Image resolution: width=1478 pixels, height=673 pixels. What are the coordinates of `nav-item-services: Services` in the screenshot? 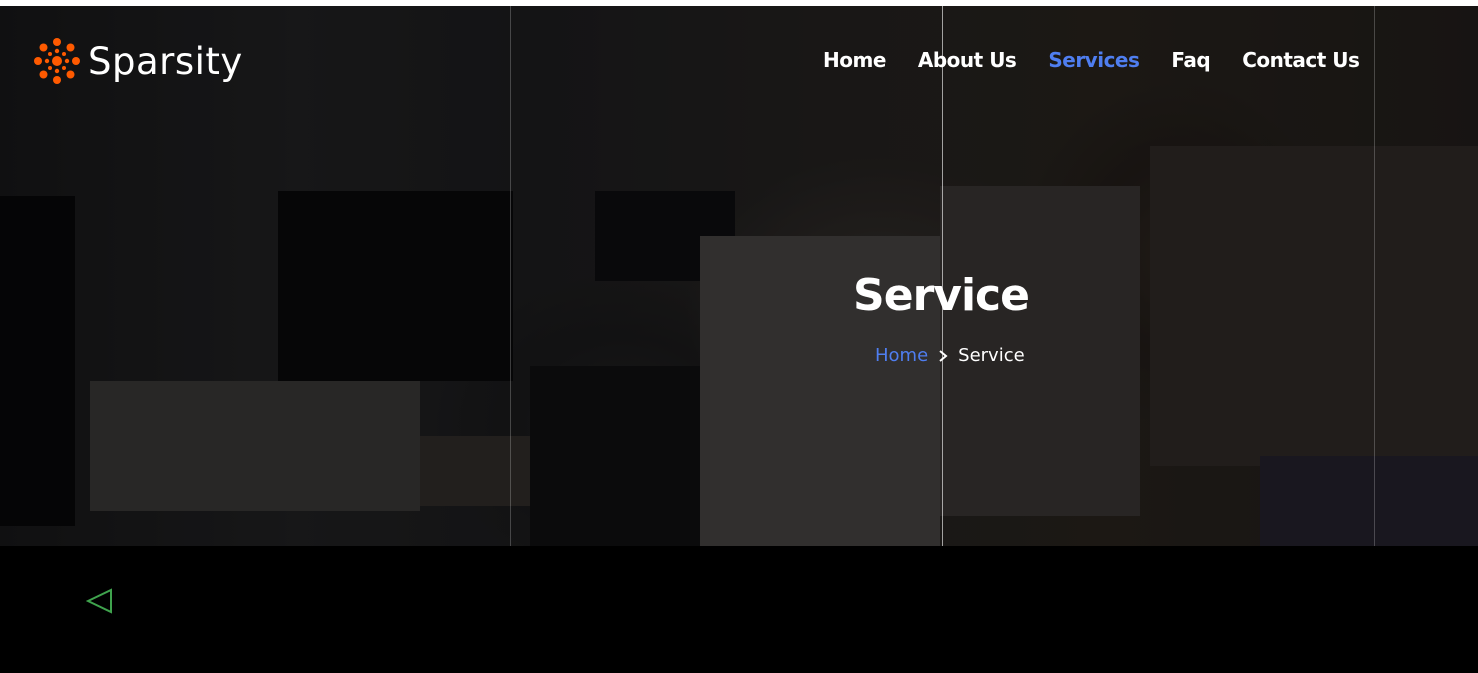 It's located at (1094, 60).